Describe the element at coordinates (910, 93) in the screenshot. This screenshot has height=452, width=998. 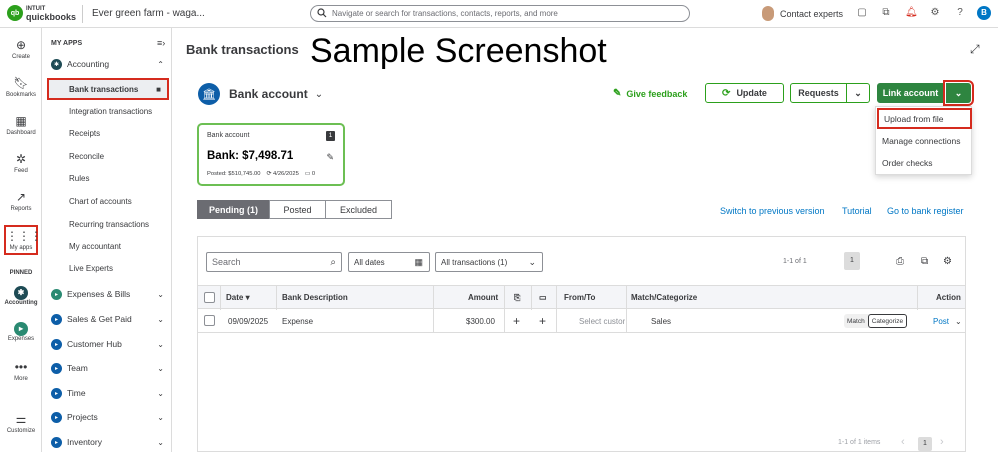
I see `link-account-button: Link account` at that location.